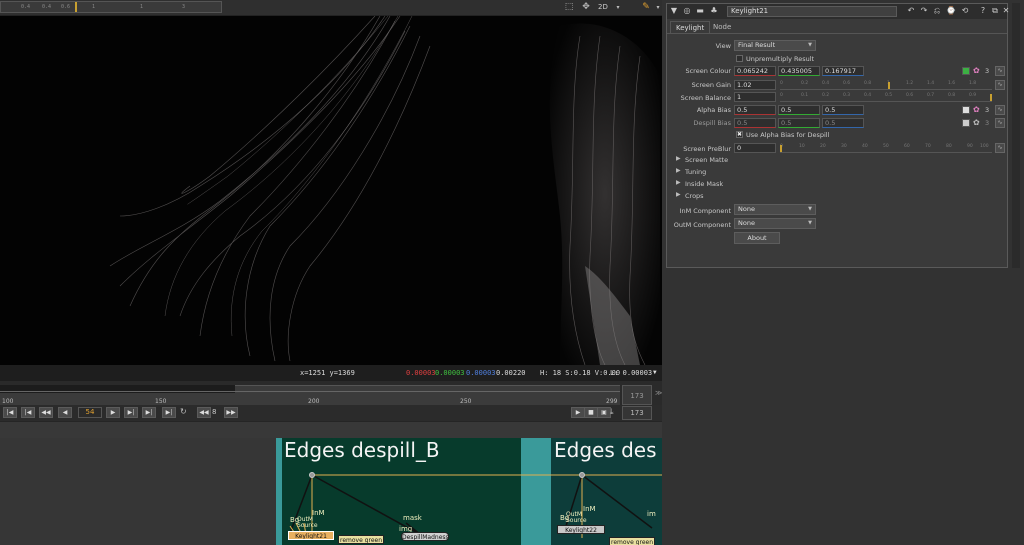 The image size is (1024, 545). I want to click on node-name-field: Keylight21, so click(812, 11).